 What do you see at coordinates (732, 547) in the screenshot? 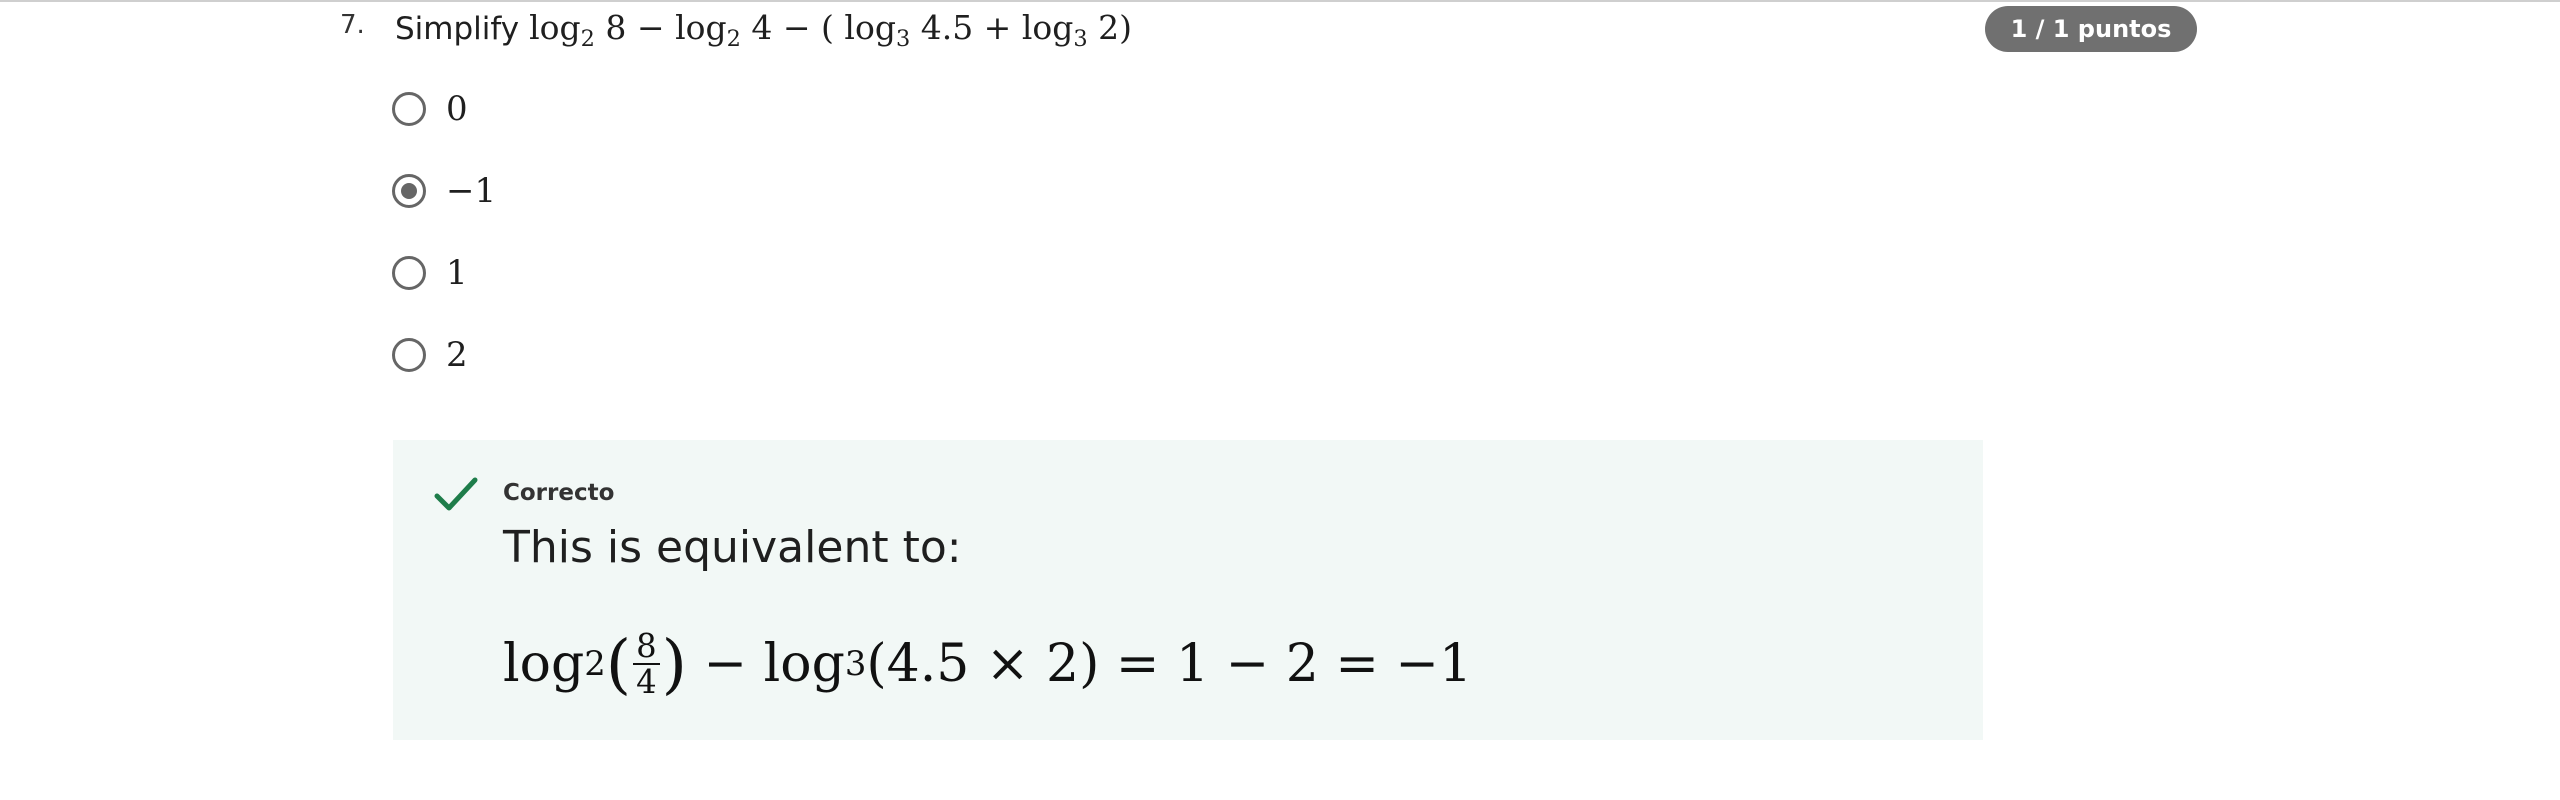
I see `feedback-explanation: This is equivalent to:` at bounding box center [732, 547].